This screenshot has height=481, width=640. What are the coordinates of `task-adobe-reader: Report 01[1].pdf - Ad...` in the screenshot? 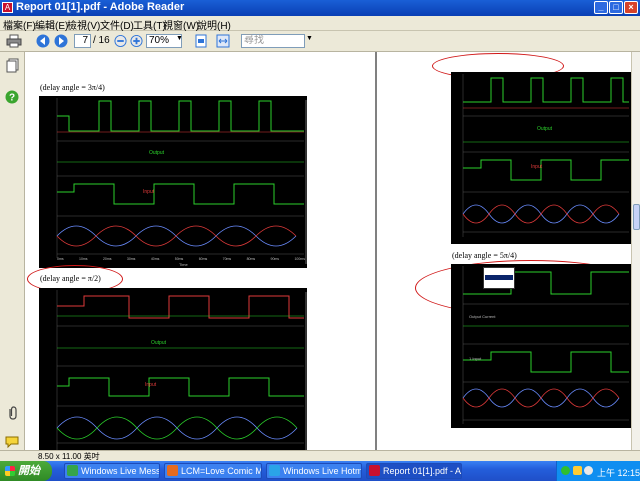 It's located at (414, 471).